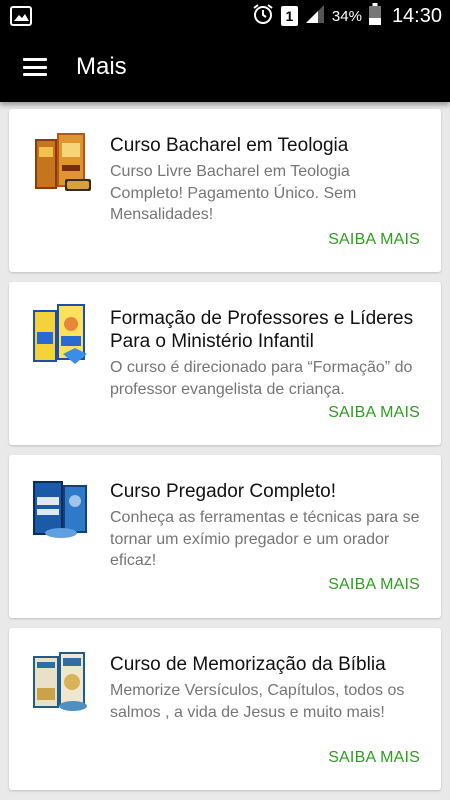  Describe the element at coordinates (225, 16) in the screenshot. I see `status-bar: 1 34% 14:30` at that location.